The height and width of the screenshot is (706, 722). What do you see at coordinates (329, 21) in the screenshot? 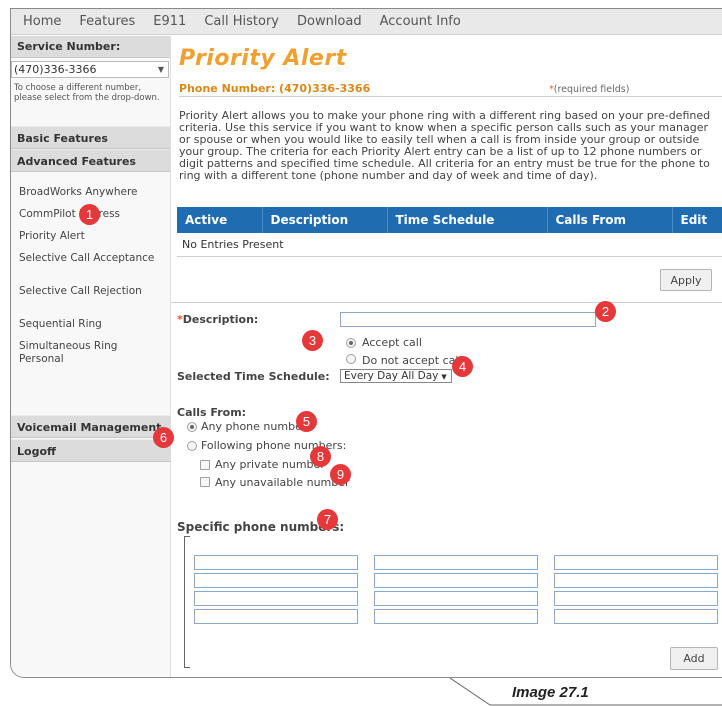
I see `nav-download: Download` at bounding box center [329, 21].